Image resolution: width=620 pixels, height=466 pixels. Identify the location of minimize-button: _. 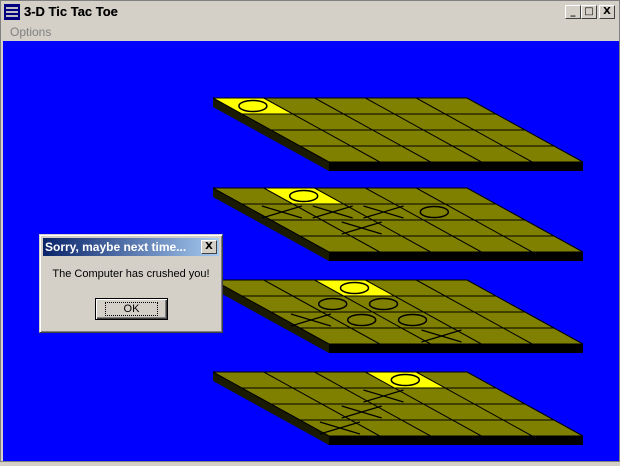
(573, 12).